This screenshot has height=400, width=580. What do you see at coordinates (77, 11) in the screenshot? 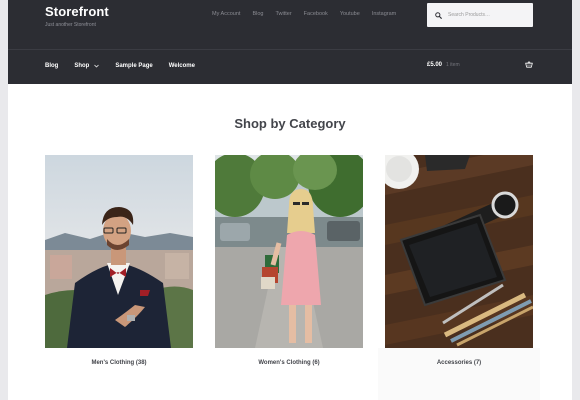
I see `site-title: Storefront` at bounding box center [77, 11].